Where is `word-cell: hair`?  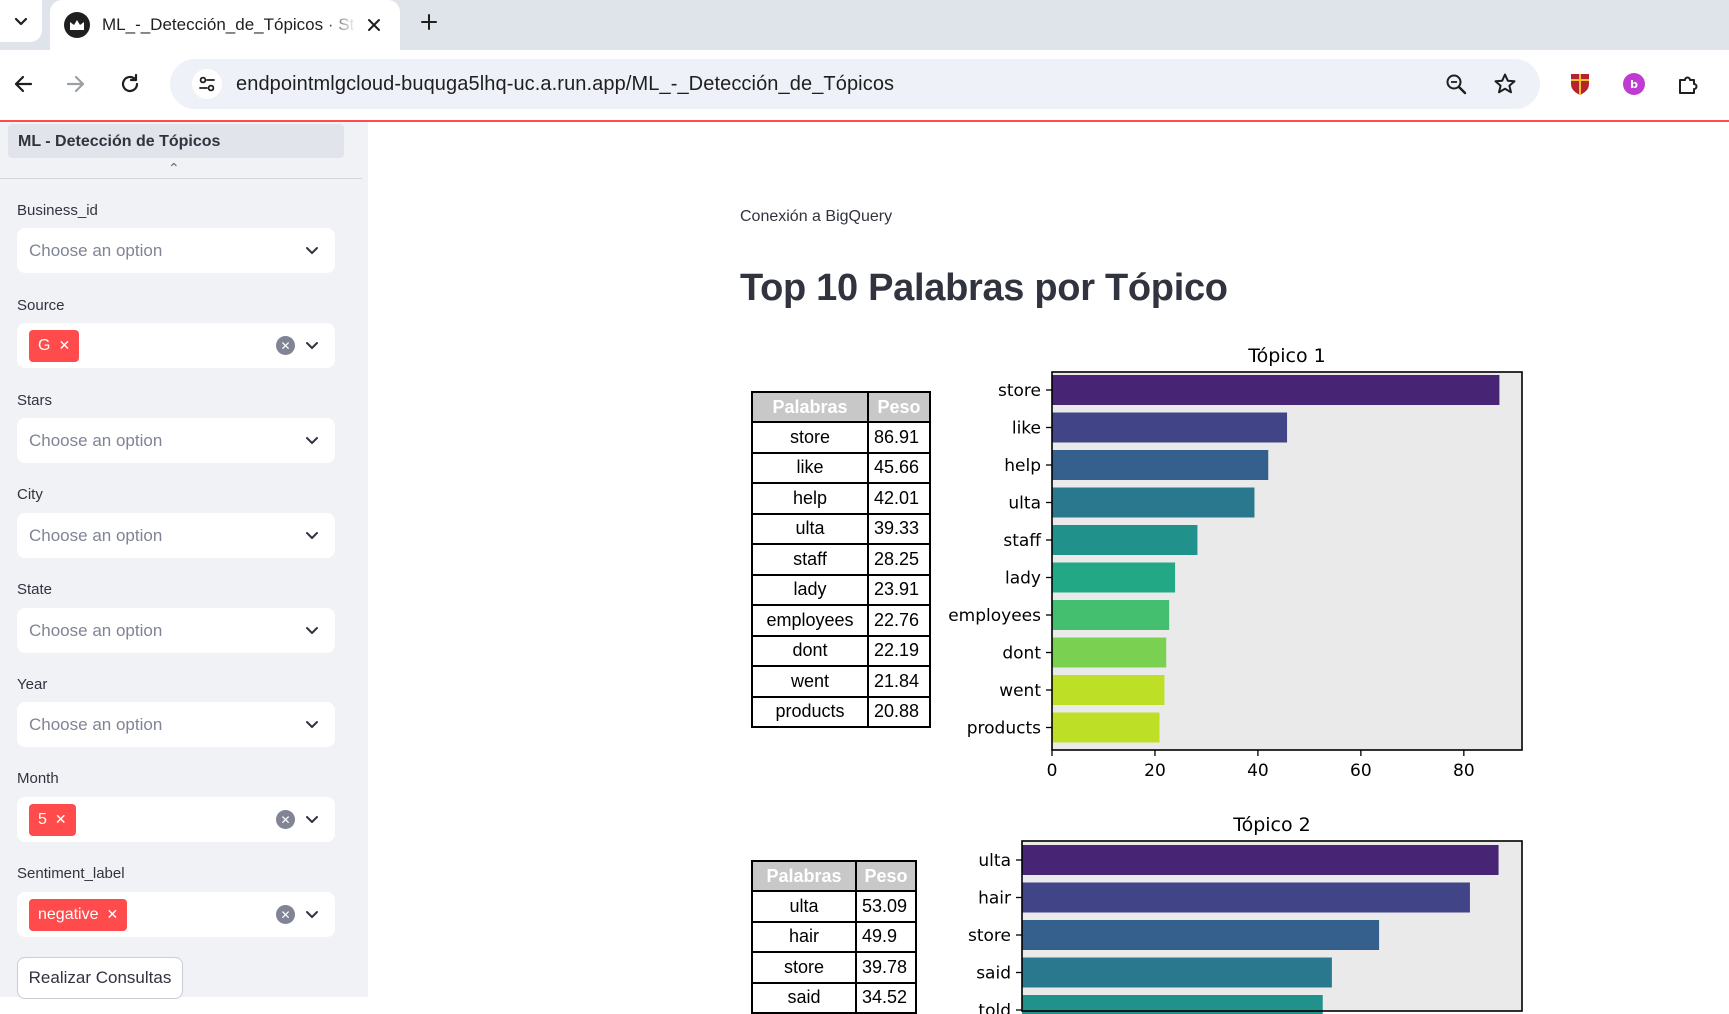 word-cell: hair is located at coordinates (804, 936).